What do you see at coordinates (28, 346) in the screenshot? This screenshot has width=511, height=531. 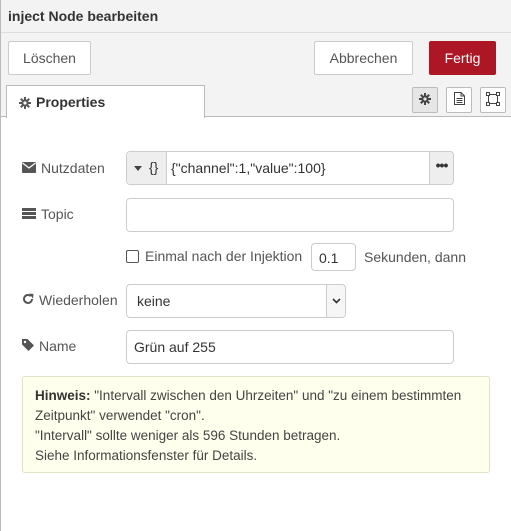 I see `tag-icon` at bounding box center [28, 346].